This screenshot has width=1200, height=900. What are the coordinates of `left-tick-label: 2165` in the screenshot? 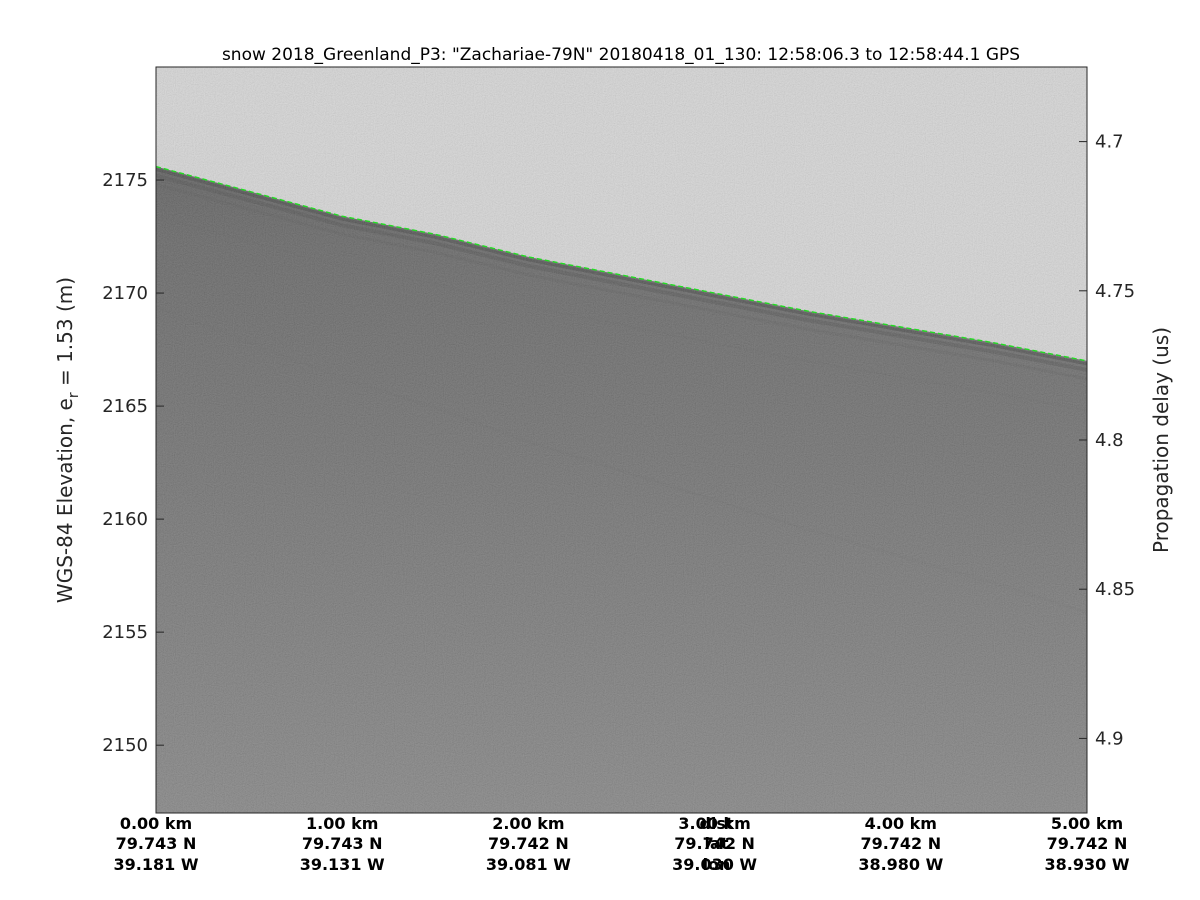 It's located at (125, 406).